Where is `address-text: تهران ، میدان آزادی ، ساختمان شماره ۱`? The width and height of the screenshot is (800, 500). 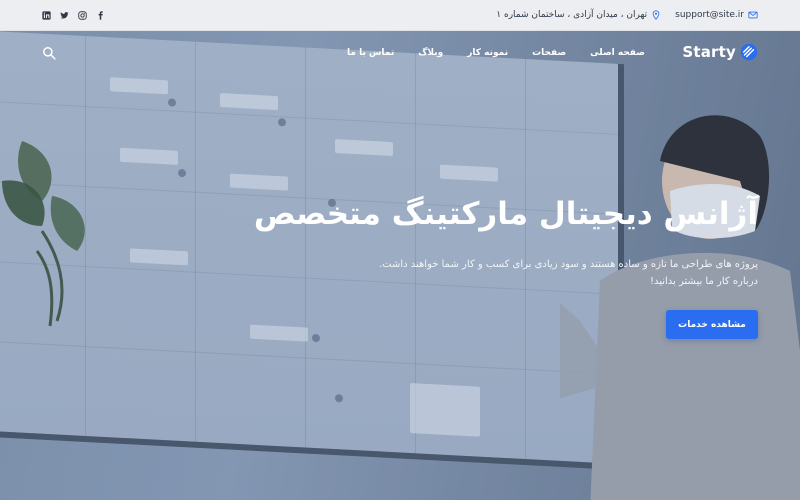 address-text: تهران ، میدان آزادی ، ساختمان شماره ۱ is located at coordinates (572, 15).